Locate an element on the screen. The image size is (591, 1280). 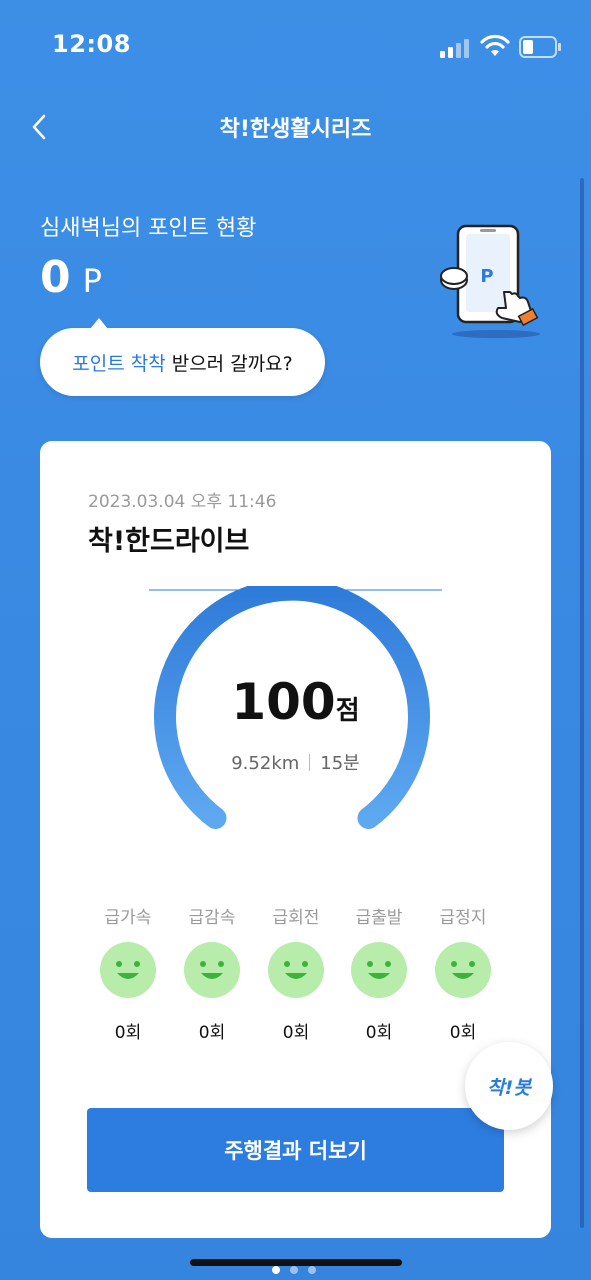
home-indicator is located at coordinates (296, 1262).